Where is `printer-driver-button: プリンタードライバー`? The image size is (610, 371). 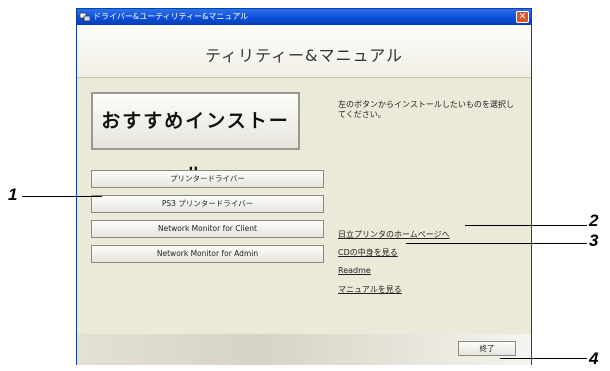
printer-driver-button: プリンタードライバー is located at coordinates (207, 179).